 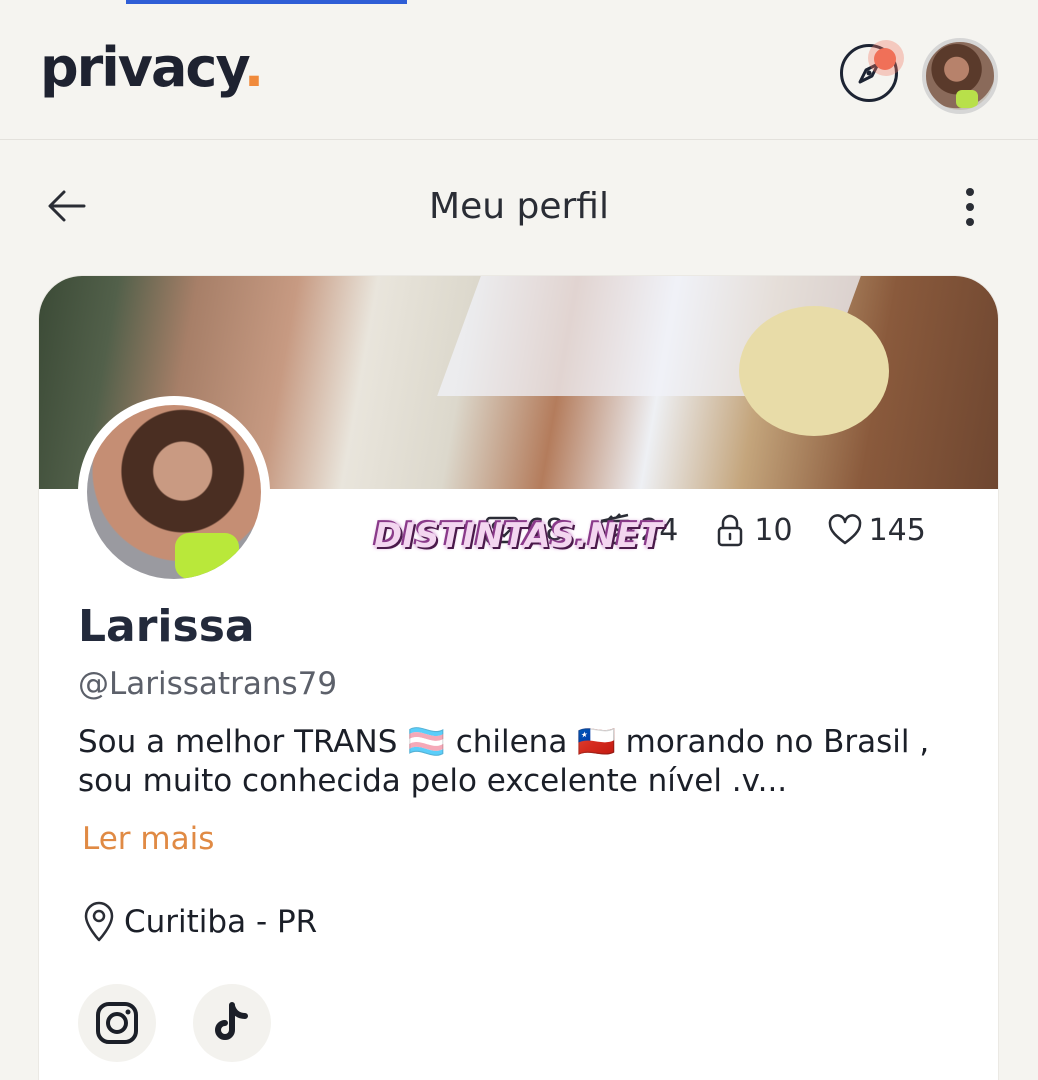 I want to click on profile-avatar, so click(x=174, y=492).